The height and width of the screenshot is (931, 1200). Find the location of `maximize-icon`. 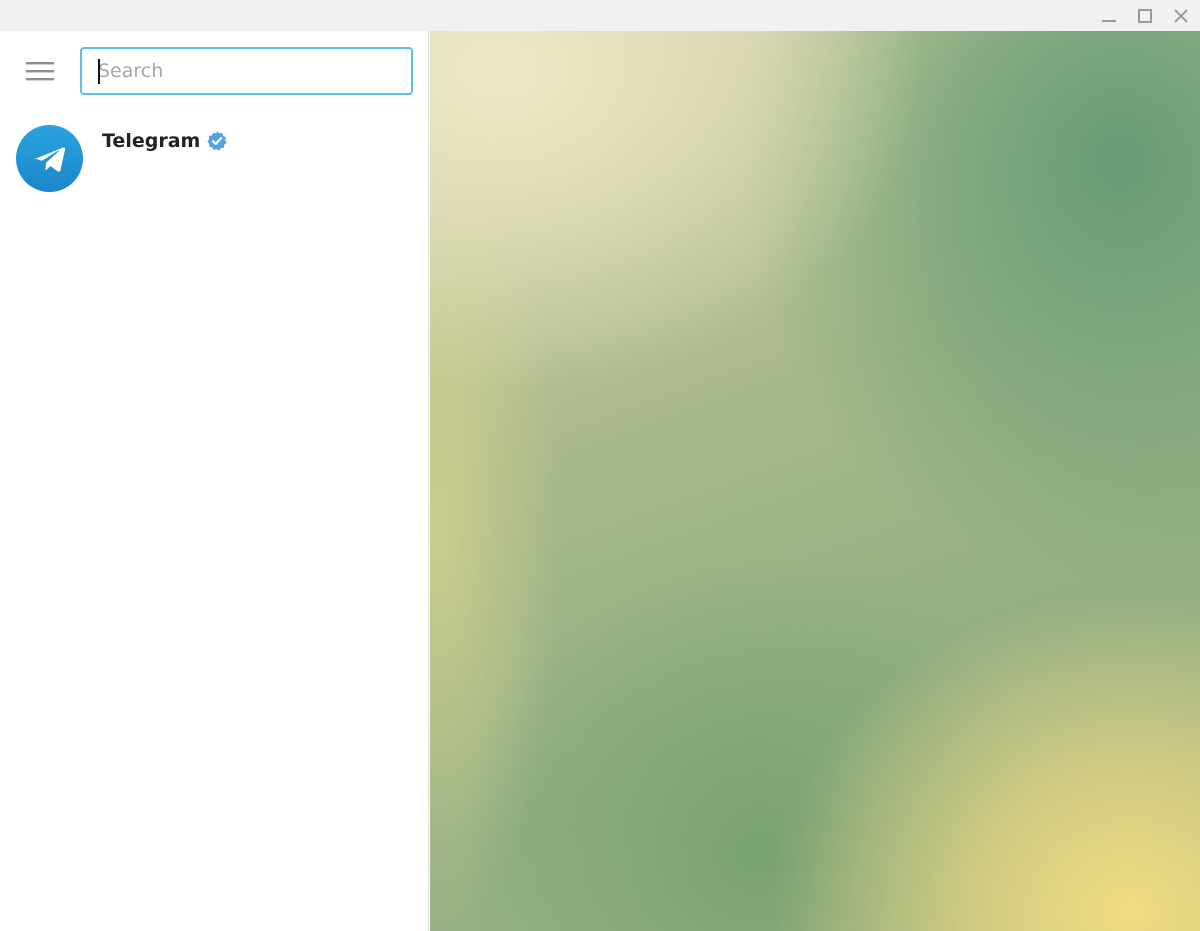

maximize-icon is located at coordinates (1145, 15).